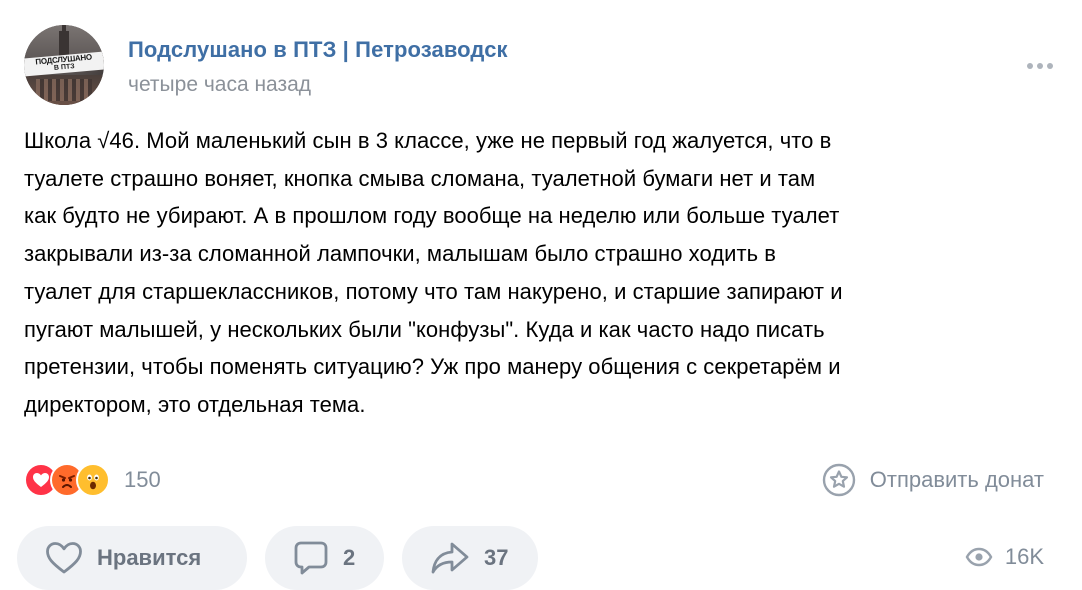 Image resolution: width=1082 pixels, height=590 pixels. What do you see at coordinates (64, 558) in the screenshot?
I see `heart-outline-icon` at bounding box center [64, 558].